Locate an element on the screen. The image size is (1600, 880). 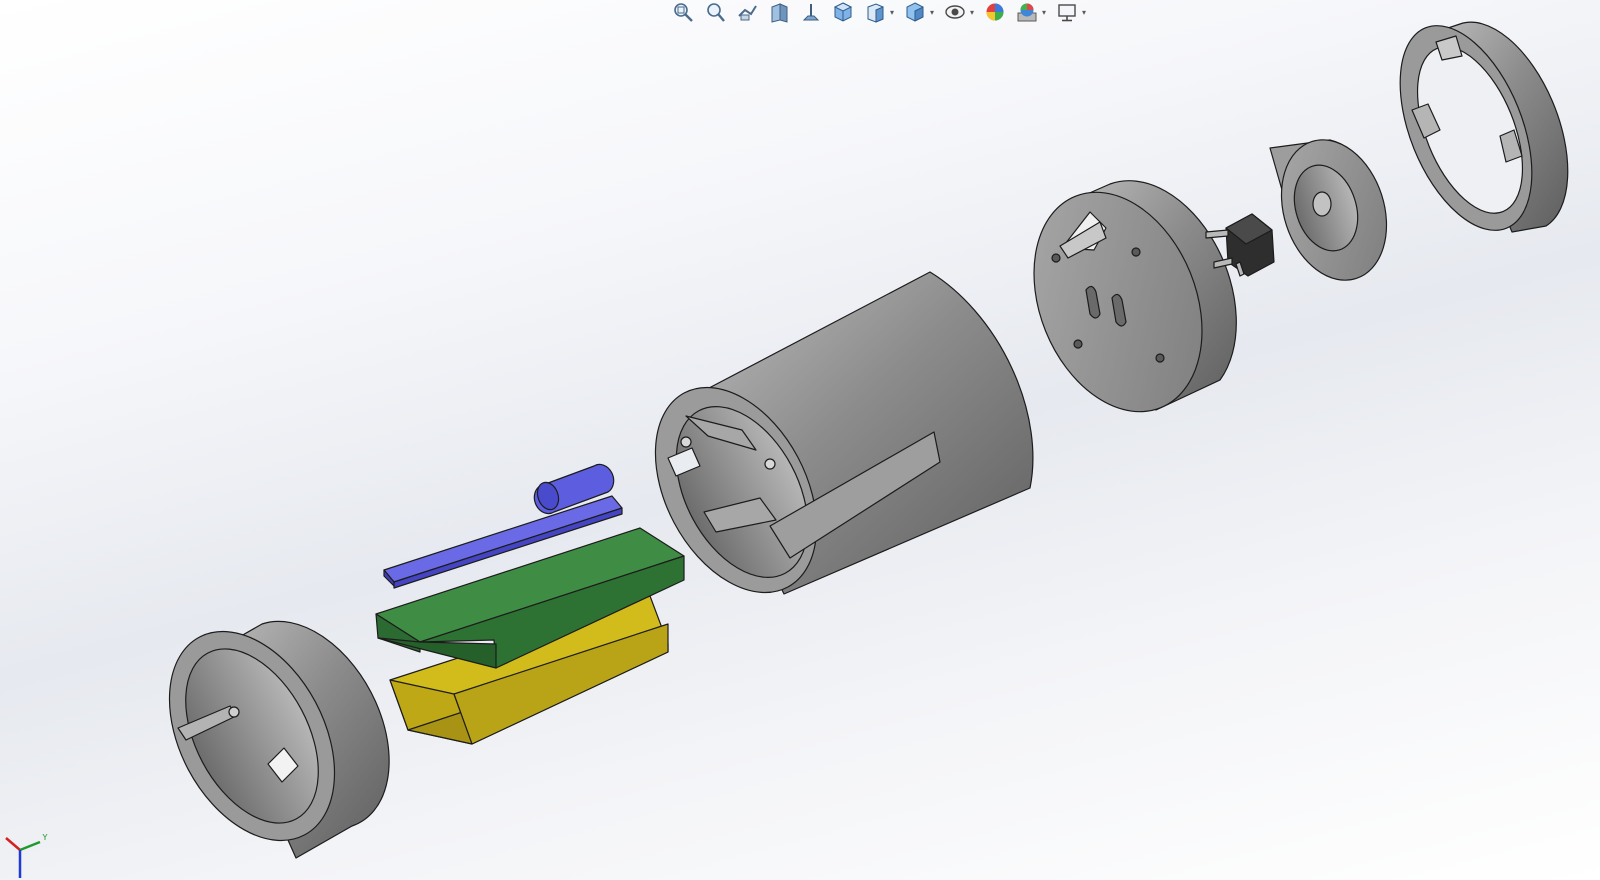
triad-y-label: Y is located at coordinates (45, 838).